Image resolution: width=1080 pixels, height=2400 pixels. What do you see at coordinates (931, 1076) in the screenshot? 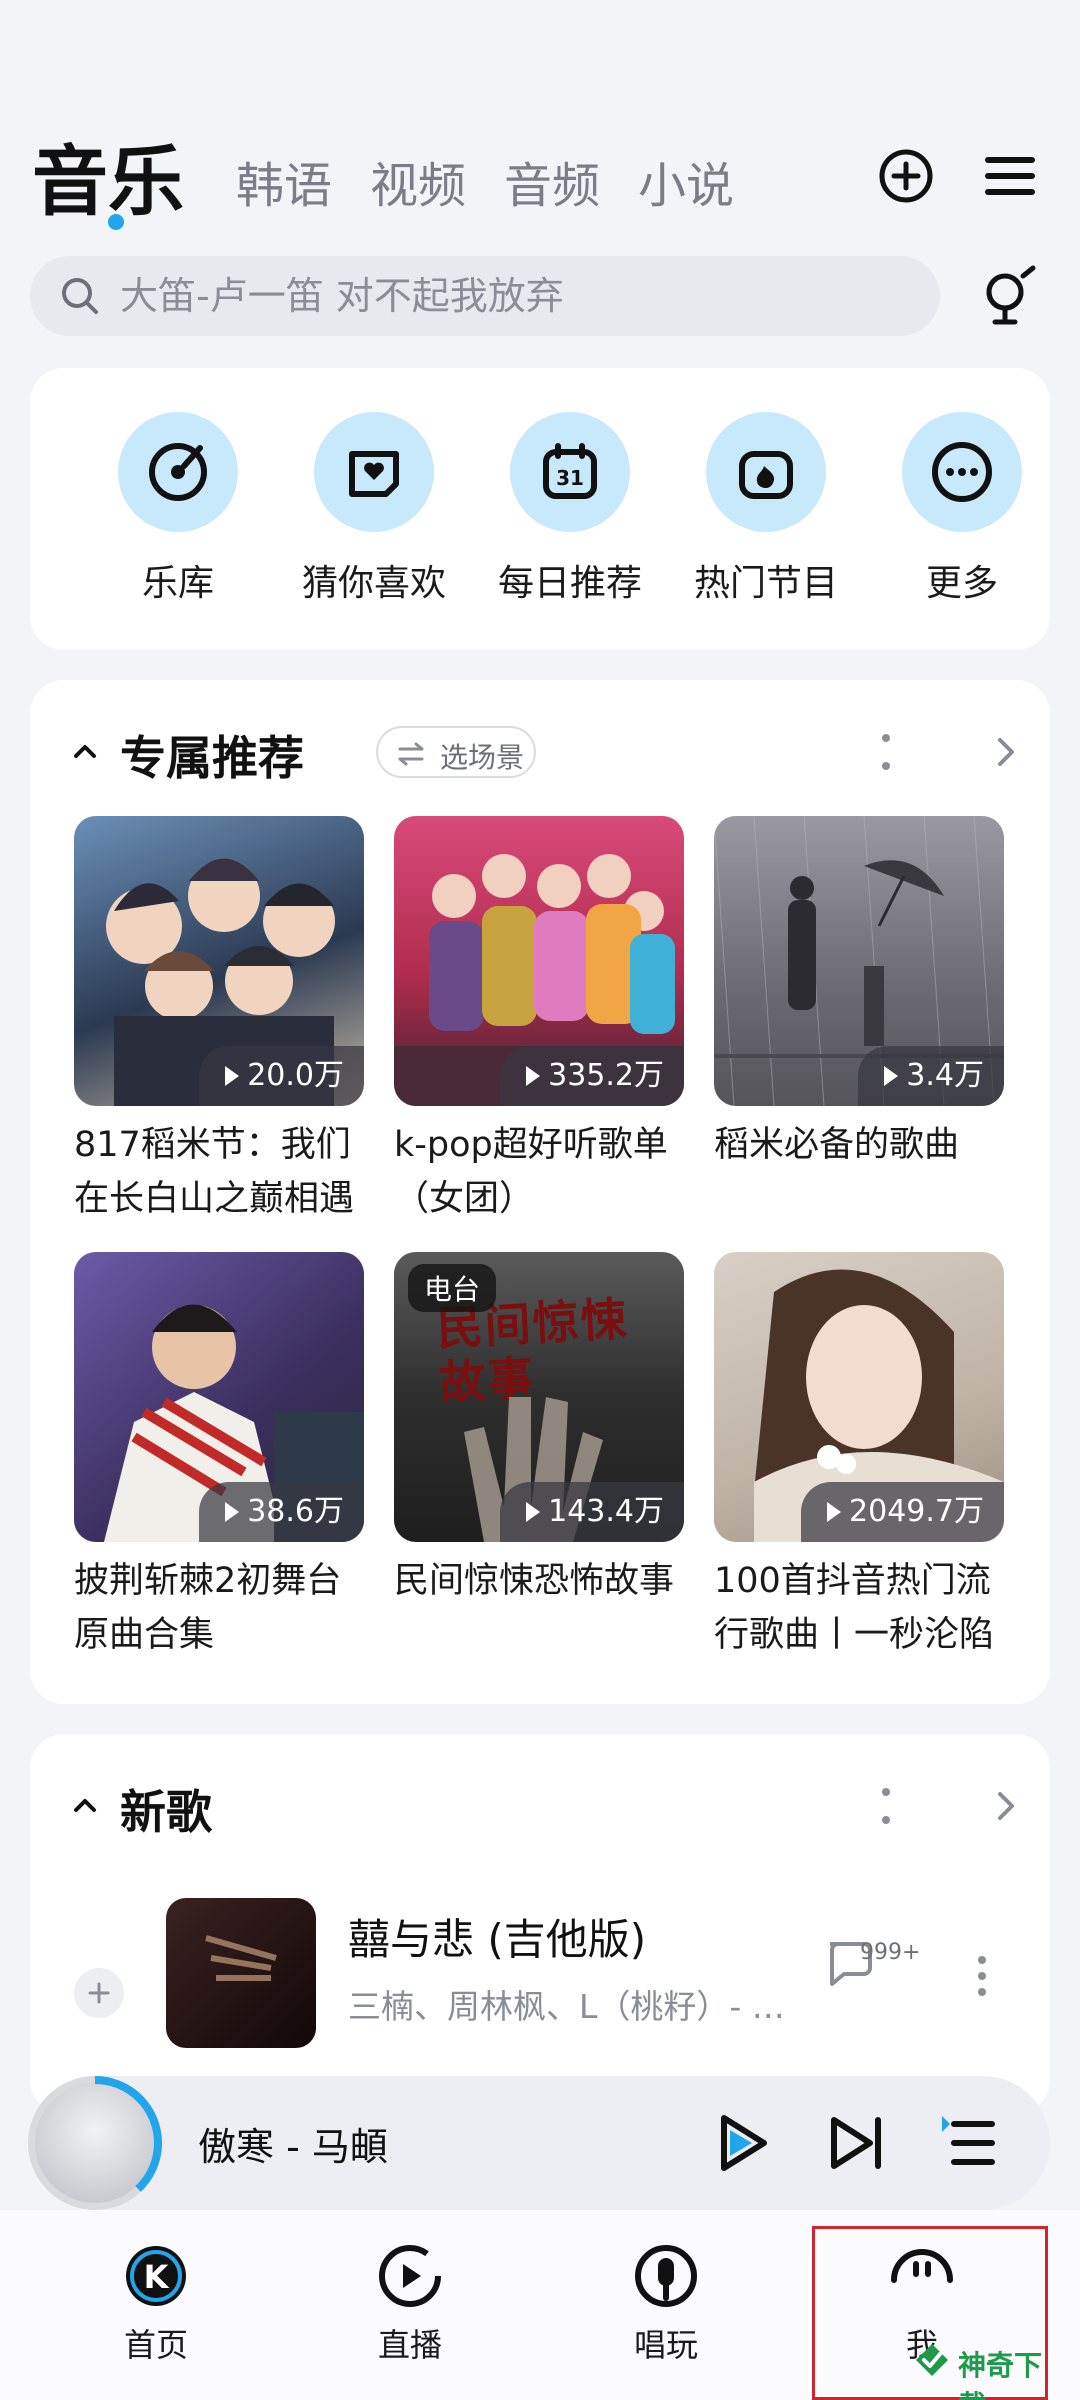
I see `play-count-badge: 3.4万` at bounding box center [931, 1076].